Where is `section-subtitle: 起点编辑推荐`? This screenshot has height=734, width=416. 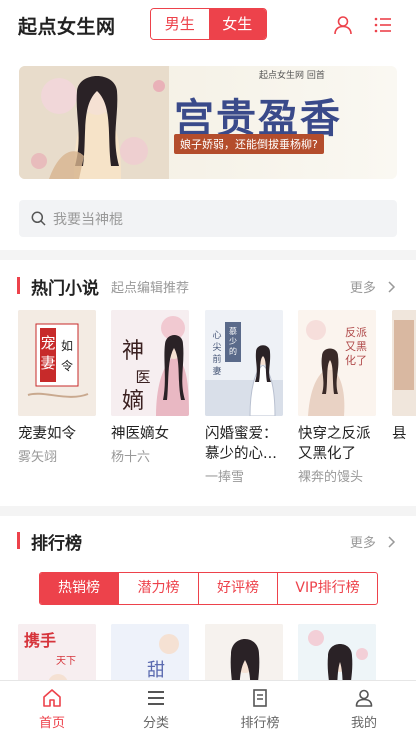 section-subtitle: 起点编辑推荐 is located at coordinates (150, 288).